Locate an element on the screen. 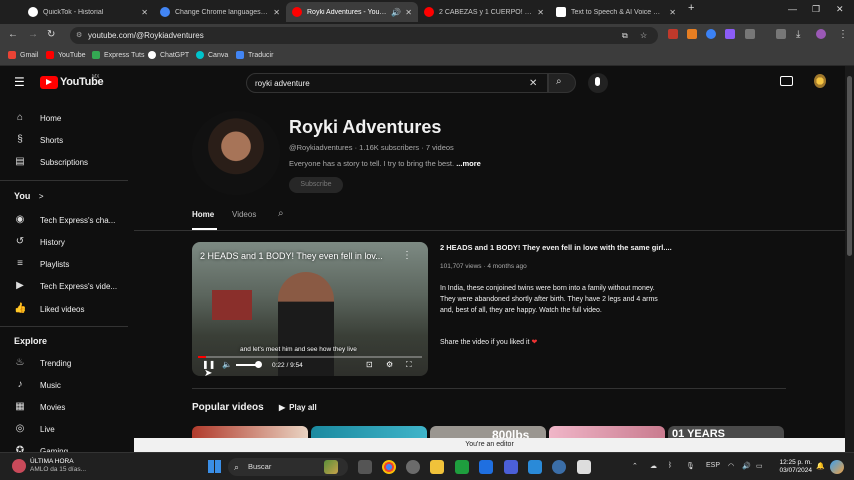  visual-studio-icon is located at coordinates (511, 467).